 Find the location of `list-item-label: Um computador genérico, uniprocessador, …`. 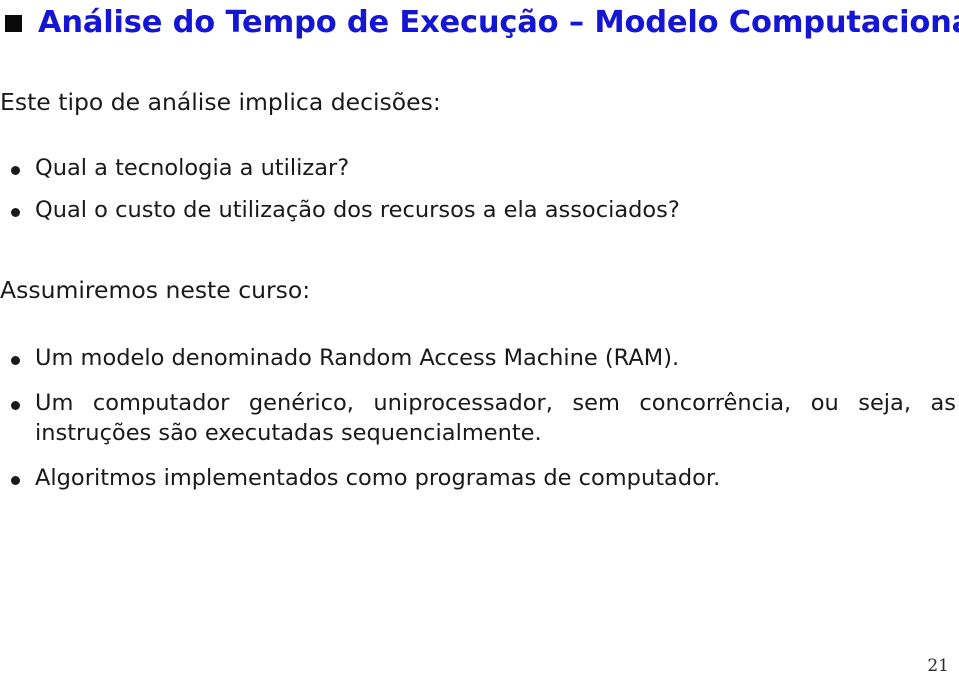

list-item-label: Um computador genérico, uniprocessador, … is located at coordinates (495, 418).